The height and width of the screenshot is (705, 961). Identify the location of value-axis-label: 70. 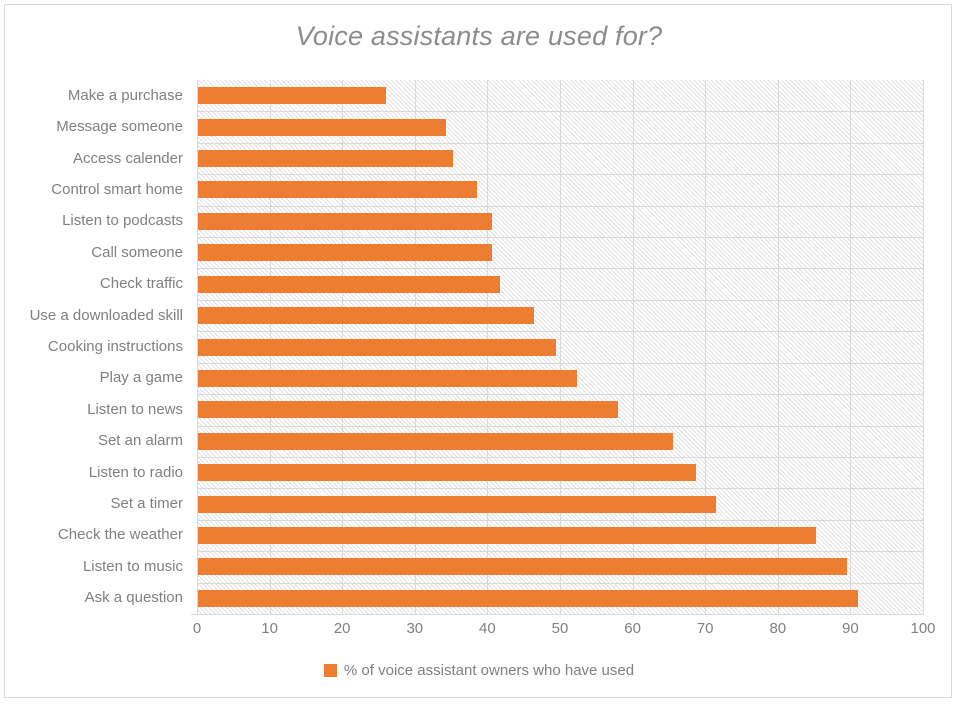
(705, 628).